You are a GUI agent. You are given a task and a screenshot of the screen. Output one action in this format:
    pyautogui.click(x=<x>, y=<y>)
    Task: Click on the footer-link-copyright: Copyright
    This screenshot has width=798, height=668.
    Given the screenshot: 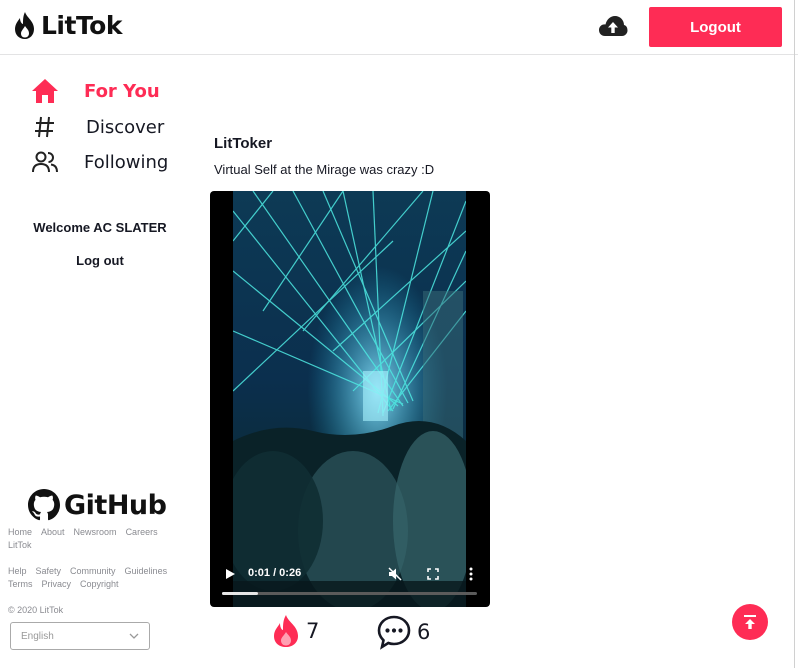 What is the action you would take?
    pyautogui.click(x=99, y=584)
    